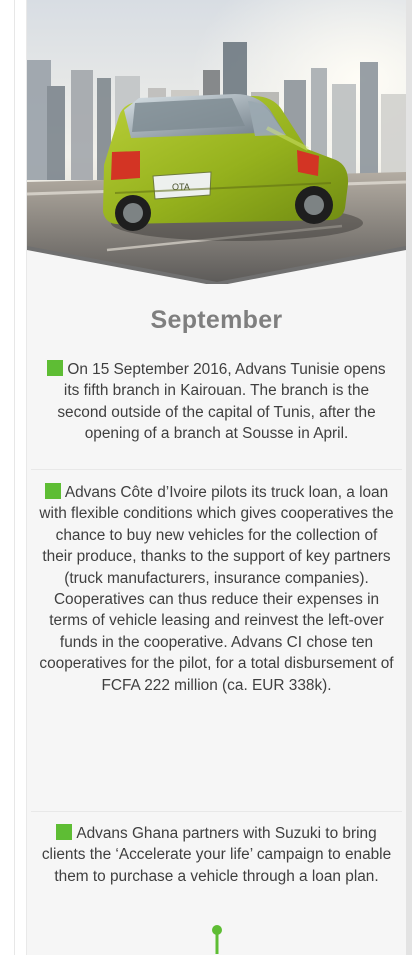 The image size is (414, 955). What do you see at coordinates (216, 320) in the screenshot?
I see `month-heading: September` at bounding box center [216, 320].